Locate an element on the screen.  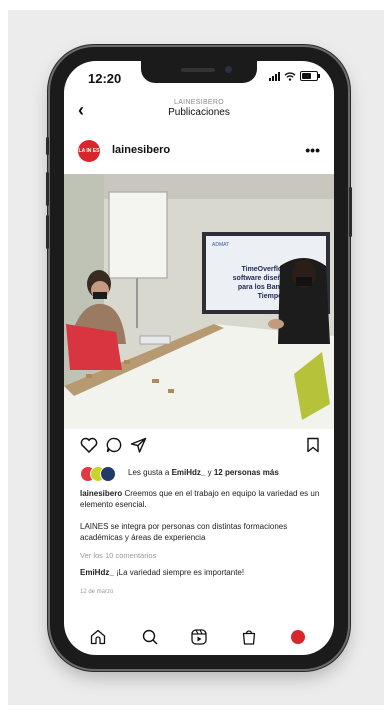
likes-count: 12 personas más is located at coordinates (246, 472).